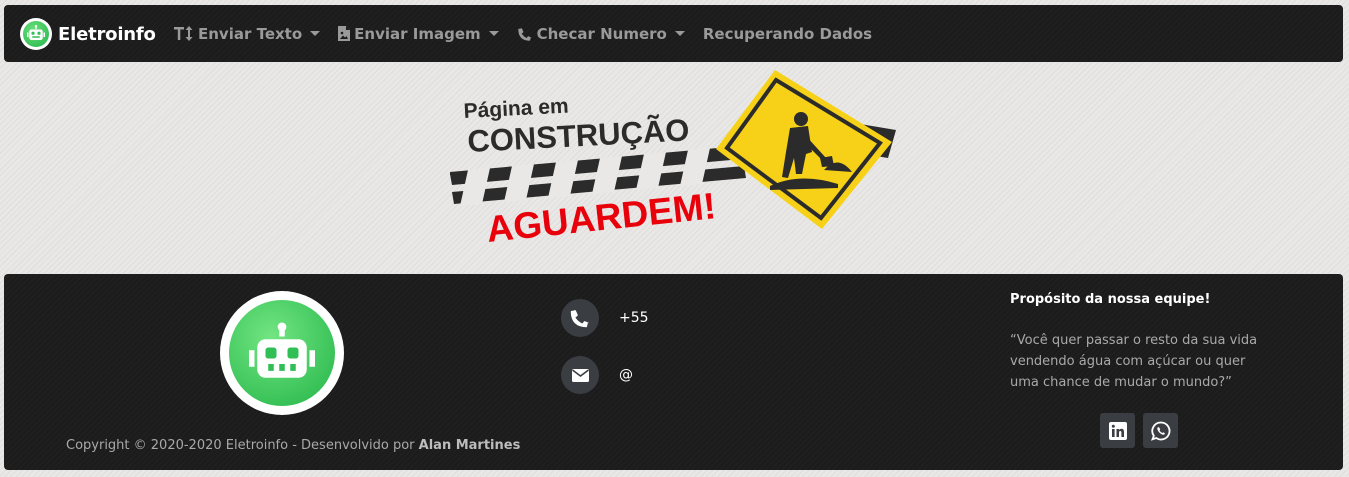 The width and height of the screenshot is (1349, 477). Describe the element at coordinates (344, 33) in the screenshot. I see `file-image-icon` at that location.